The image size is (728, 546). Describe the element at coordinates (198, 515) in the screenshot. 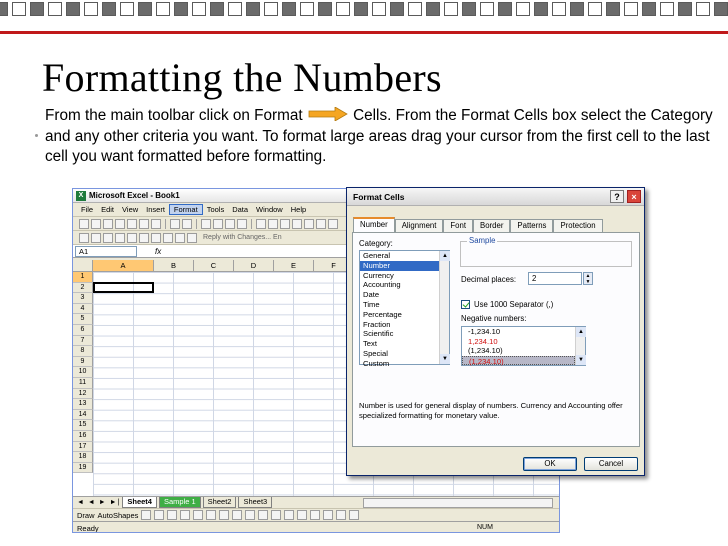

I see `textbox-icon` at that location.